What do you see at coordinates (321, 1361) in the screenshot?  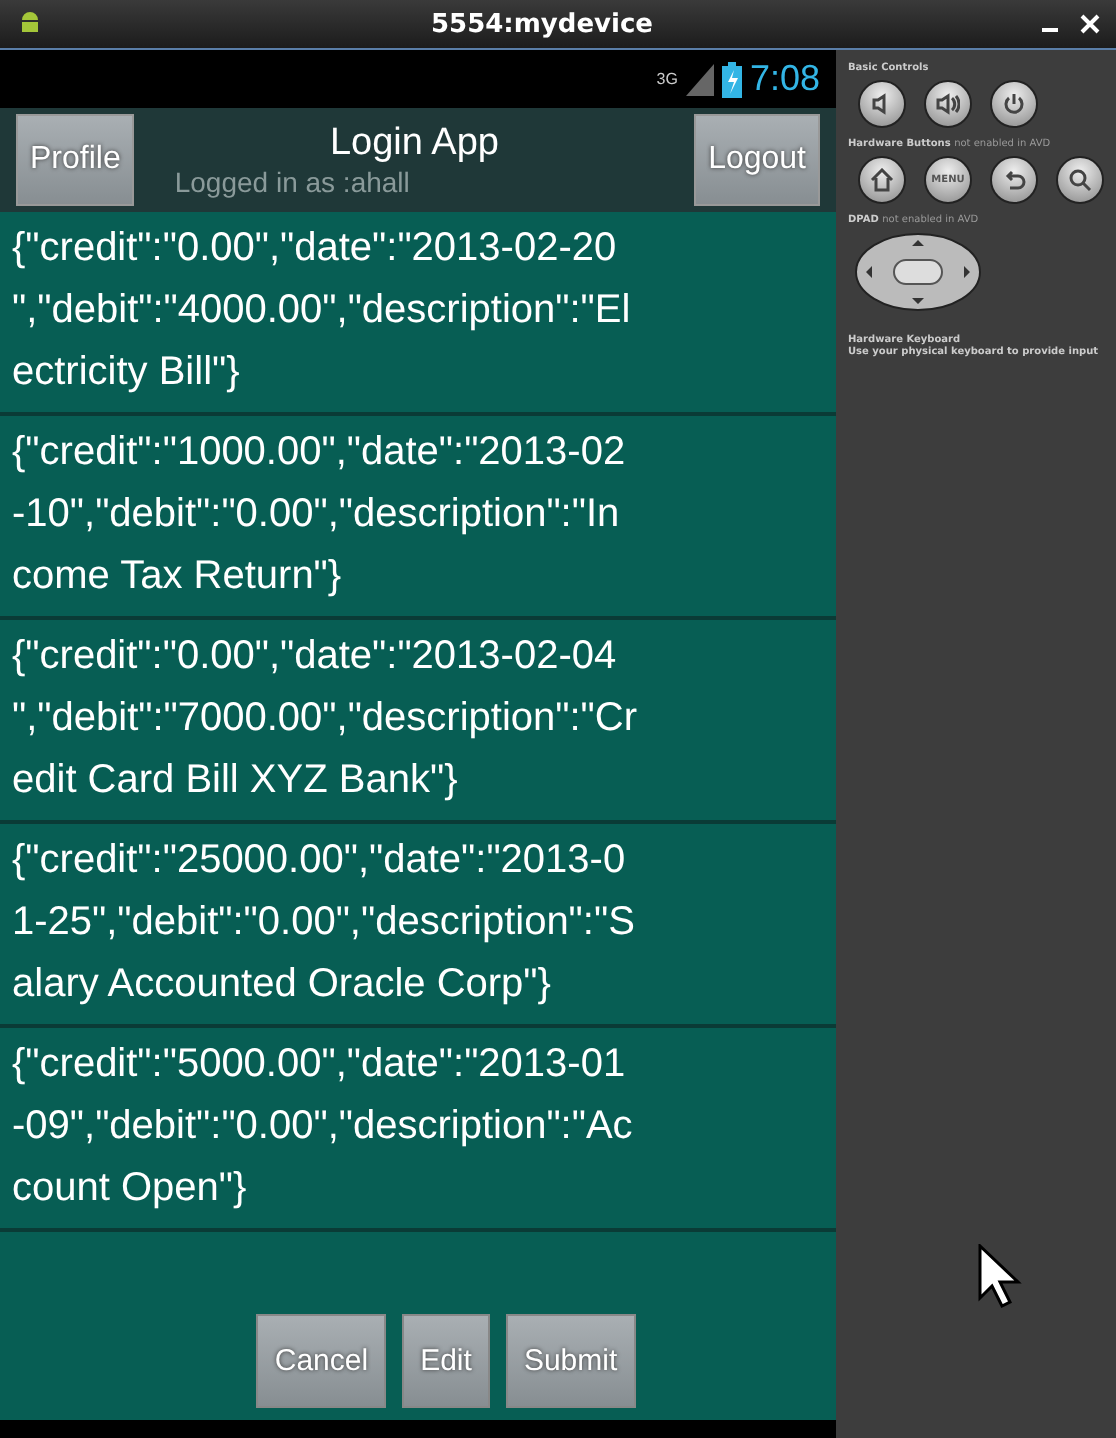 I see `action-button: Cancel` at bounding box center [321, 1361].